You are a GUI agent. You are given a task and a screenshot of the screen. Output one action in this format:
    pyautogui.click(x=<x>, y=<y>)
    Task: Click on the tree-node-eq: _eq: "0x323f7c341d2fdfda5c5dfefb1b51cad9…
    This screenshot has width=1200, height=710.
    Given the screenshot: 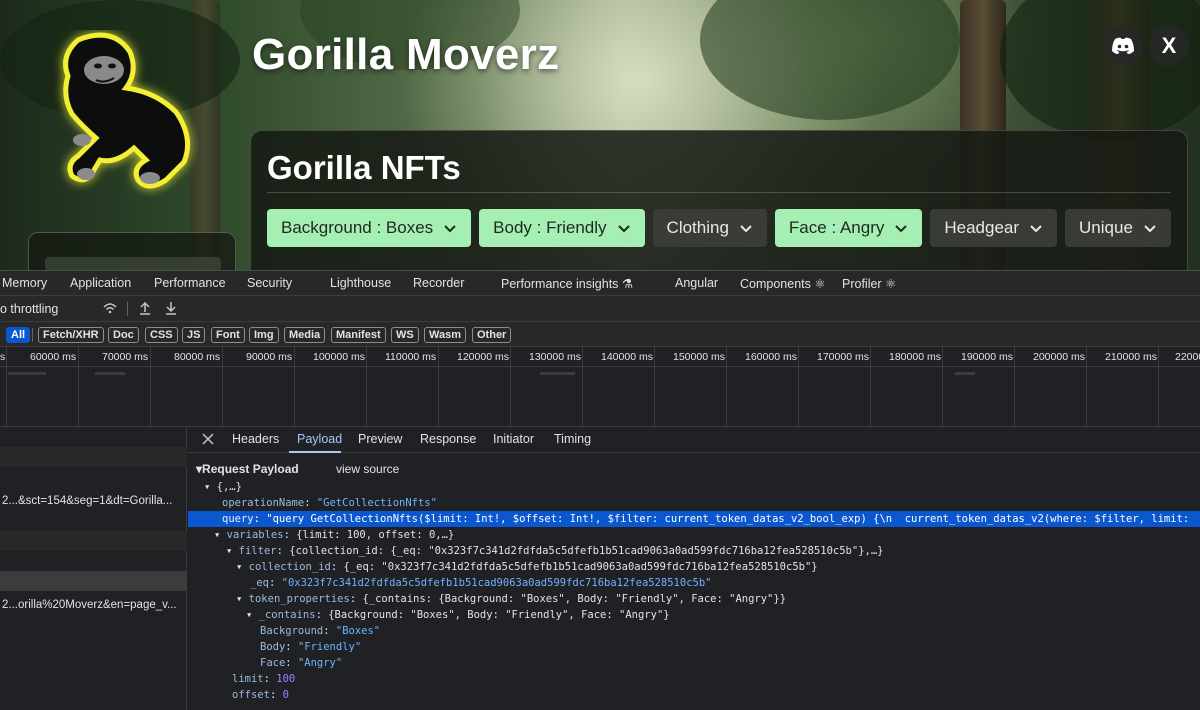 What is the action you would take?
    pyautogui.click(x=694, y=583)
    